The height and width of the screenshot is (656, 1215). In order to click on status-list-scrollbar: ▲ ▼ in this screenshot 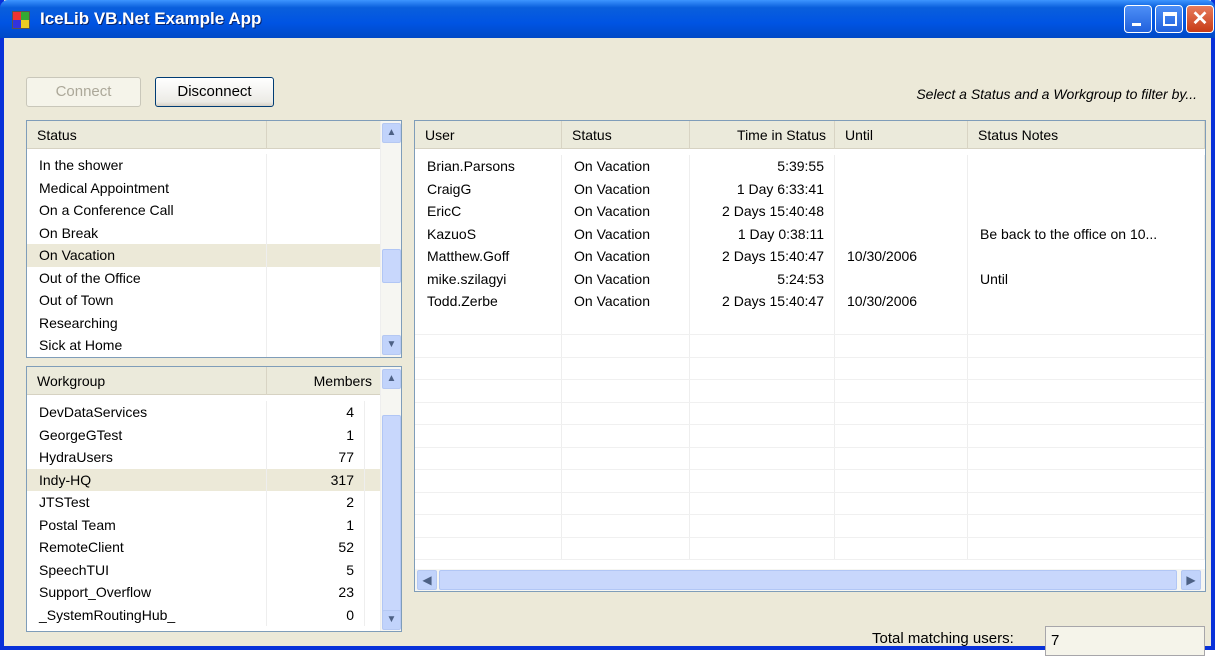, I will do `click(390, 239)`.